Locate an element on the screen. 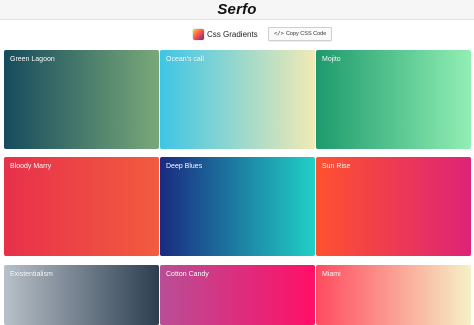 This screenshot has height=325, width=474. top-header-bar: Serfo is located at coordinates (237, 10).